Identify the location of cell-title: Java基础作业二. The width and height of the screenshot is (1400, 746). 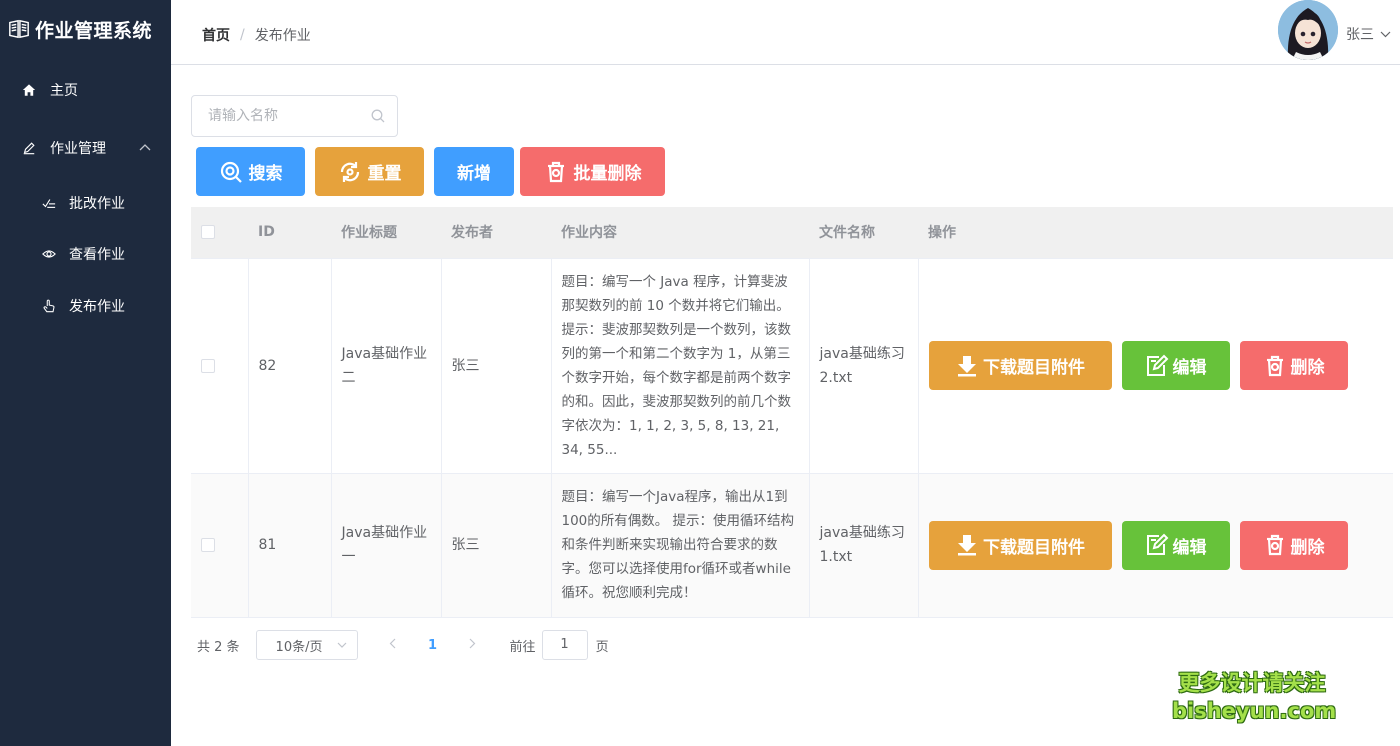
(386, 366).